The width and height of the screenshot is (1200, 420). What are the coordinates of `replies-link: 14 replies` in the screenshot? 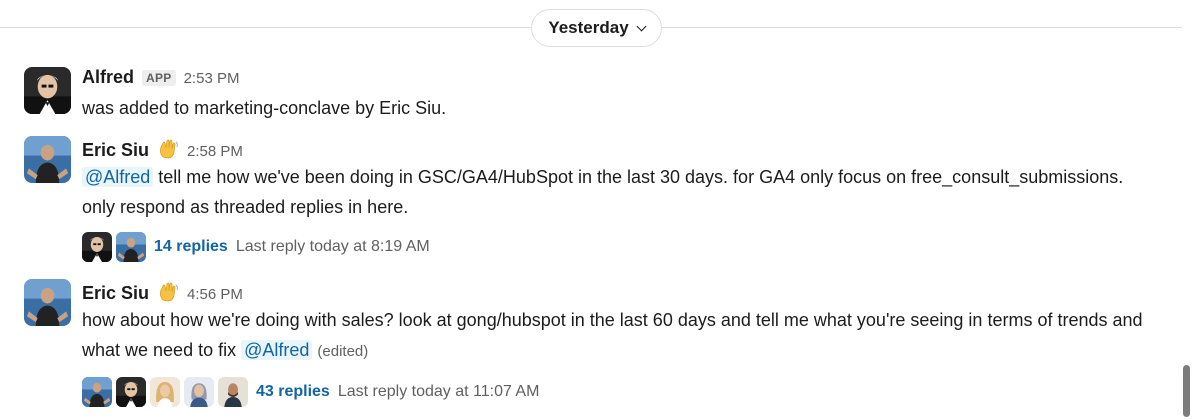 It's located at (191, 247).